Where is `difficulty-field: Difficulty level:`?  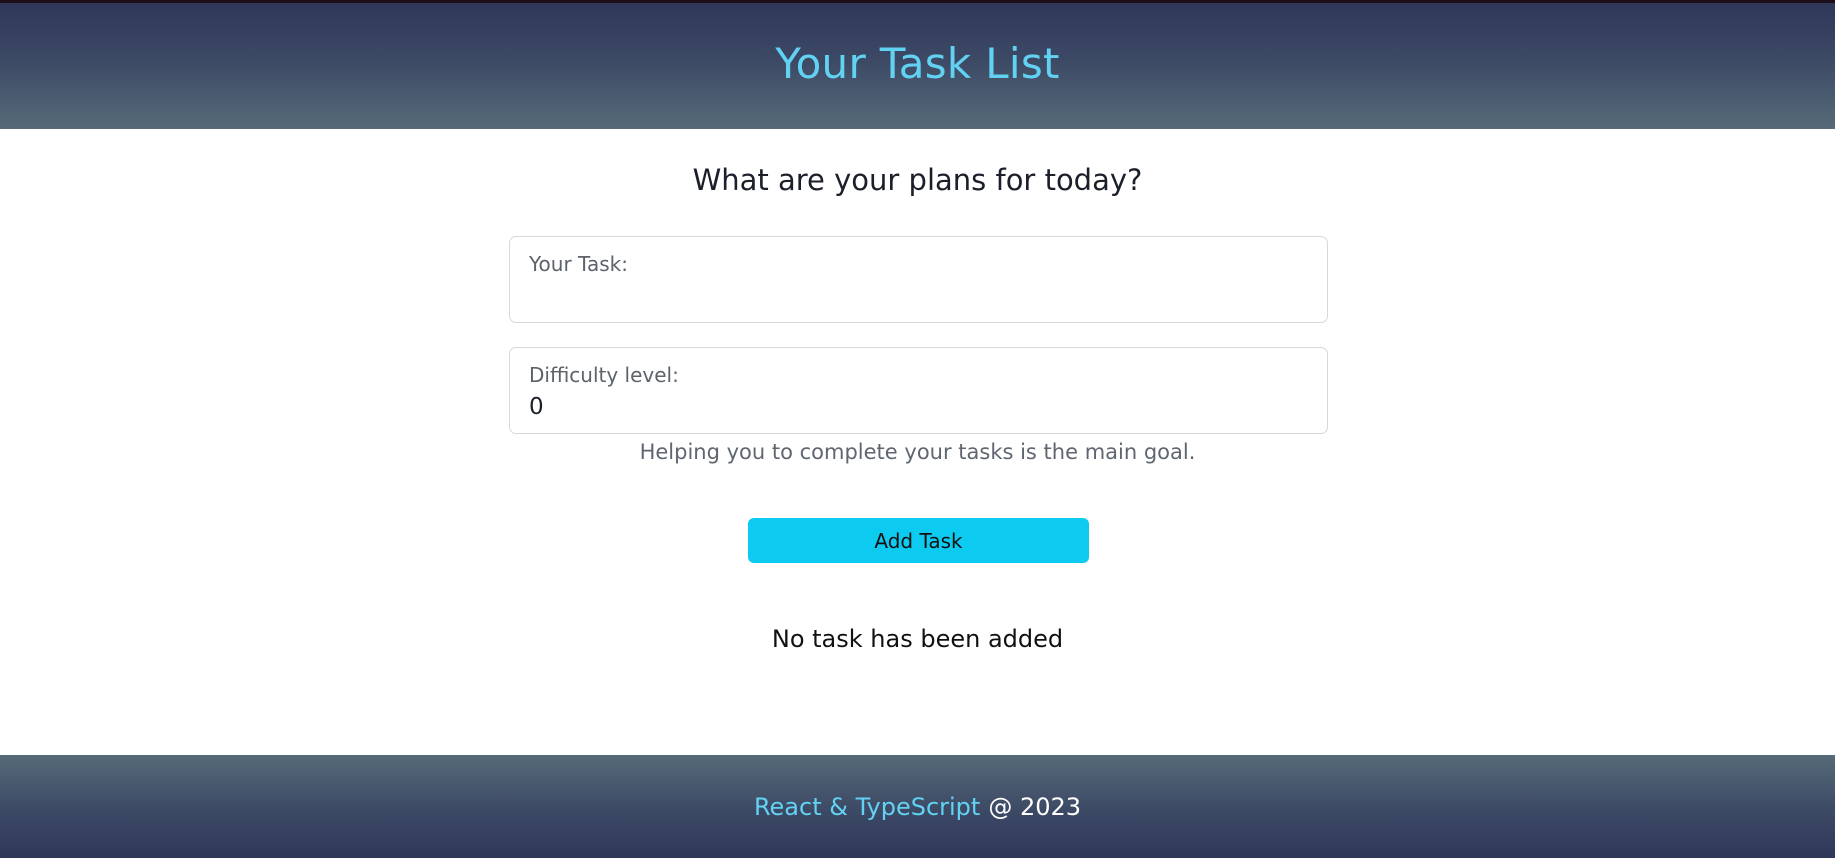 difficulty-field: Difficulty level: is located at coordinates (918, 390).